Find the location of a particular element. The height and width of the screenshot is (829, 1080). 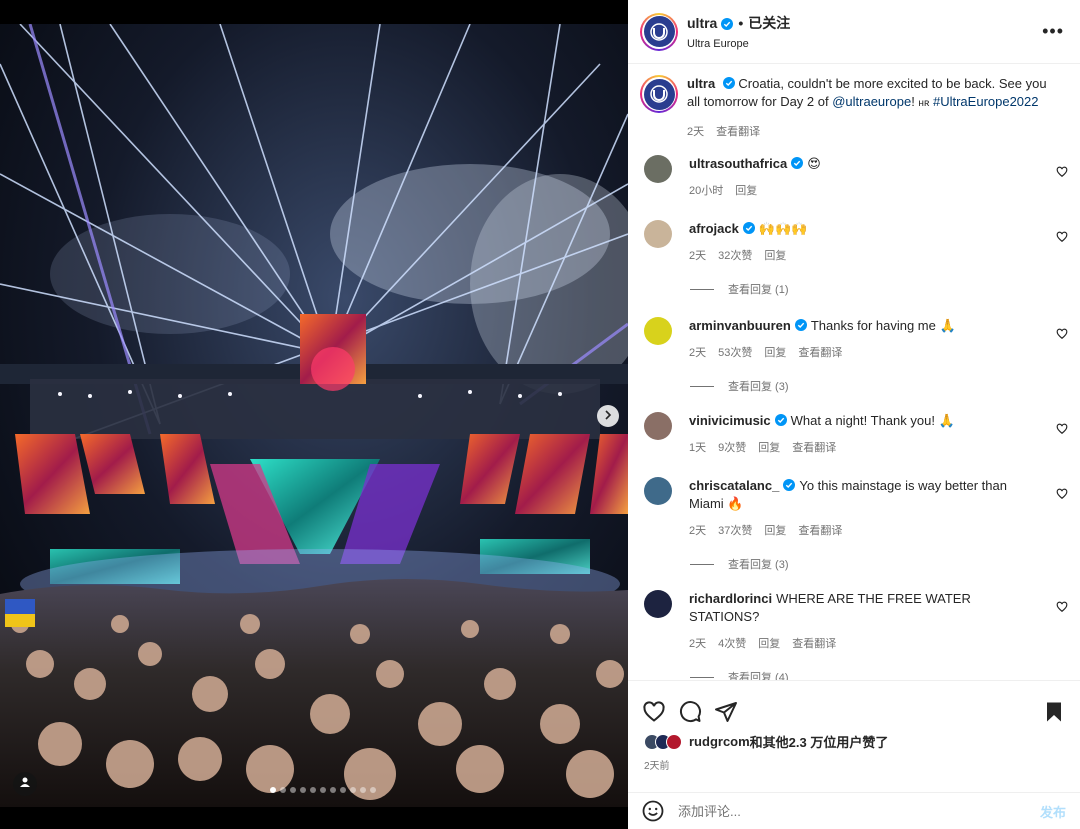

ultra-logo-icon is located at coordinates (659, 31).